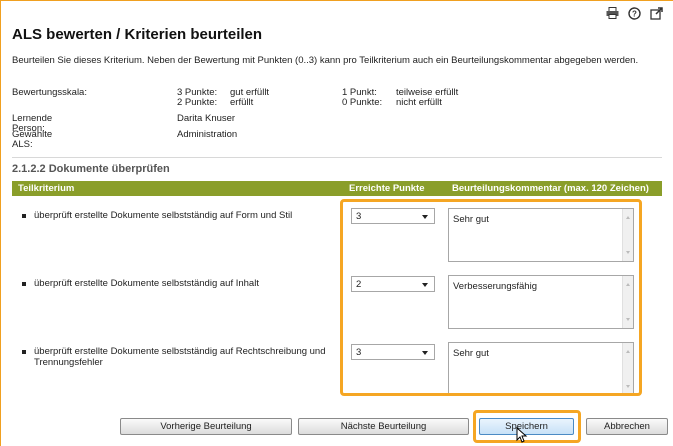  What do you see at coordinates (522, 435) in the screenshot?
I see `mouse-cursor-icon` at bounding box center [522, 435].